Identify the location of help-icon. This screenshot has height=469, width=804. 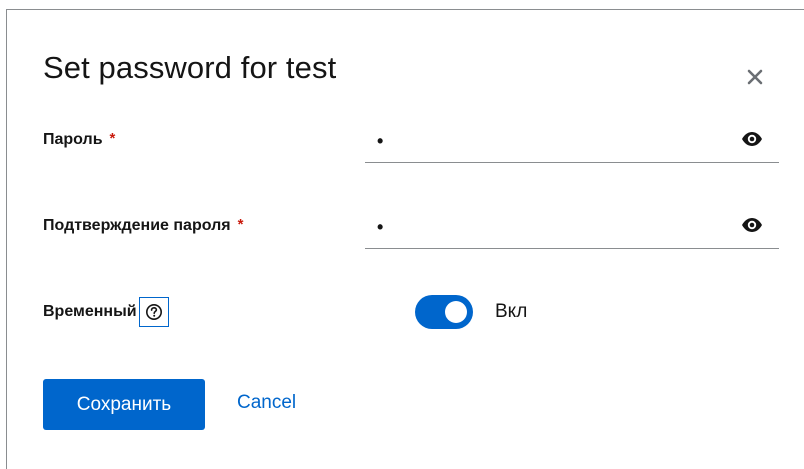
(153, 312).